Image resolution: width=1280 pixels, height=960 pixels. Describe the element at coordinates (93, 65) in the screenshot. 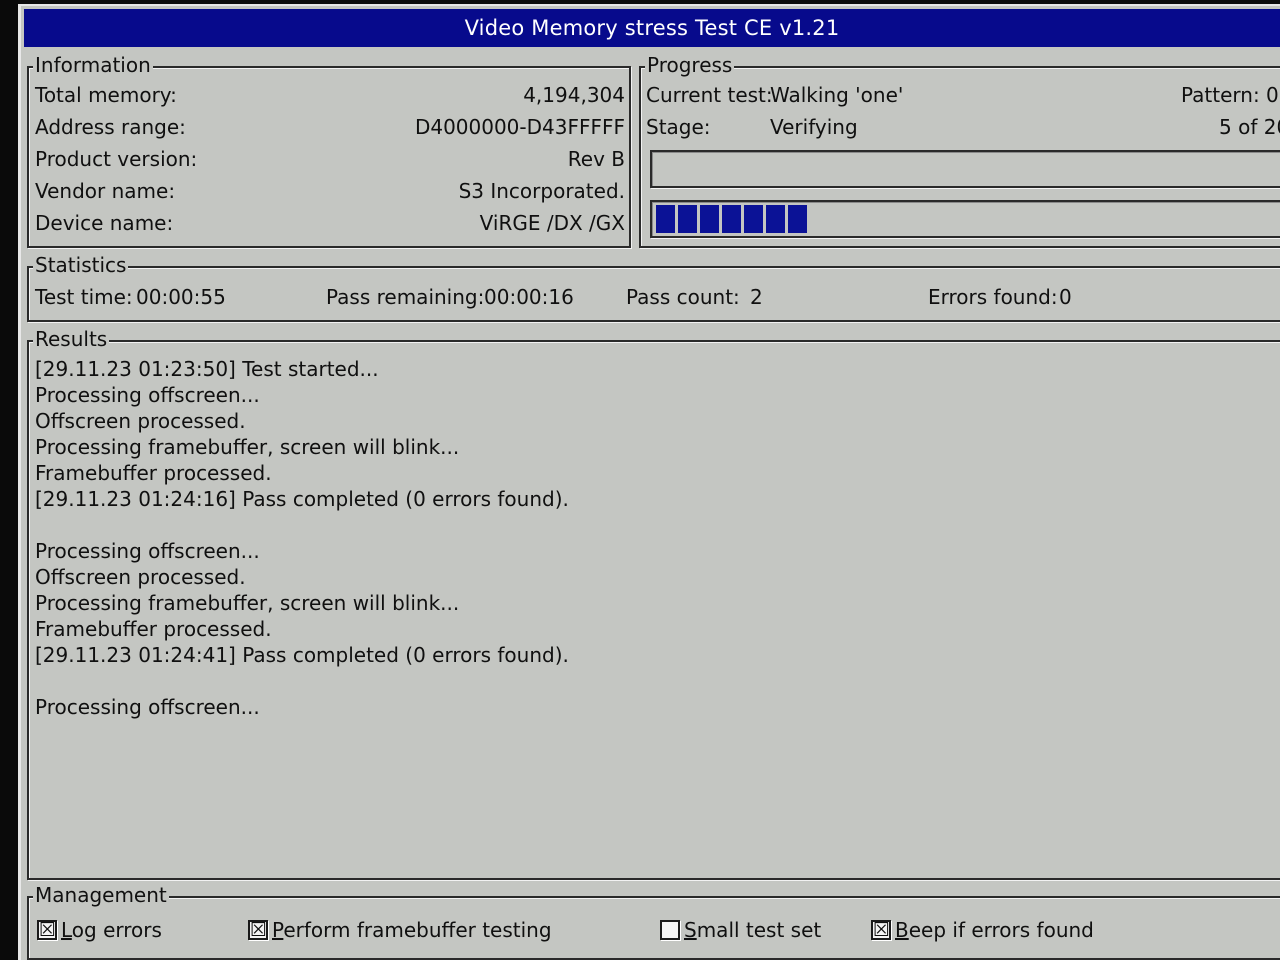

I see `information-label: Information` at that location.